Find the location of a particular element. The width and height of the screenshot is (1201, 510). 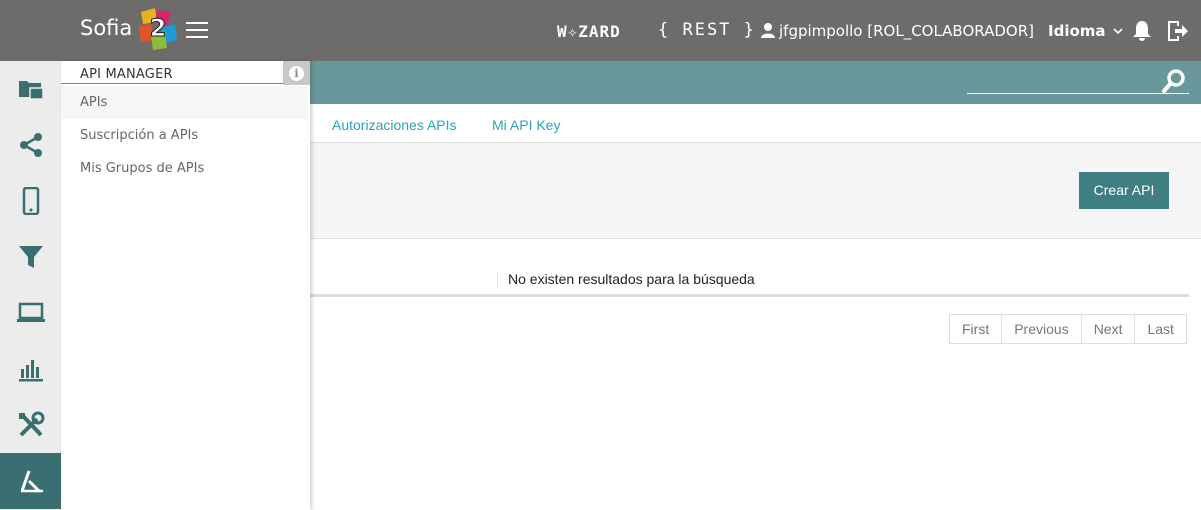

nav-mobile is located at coordinates (30, 201).